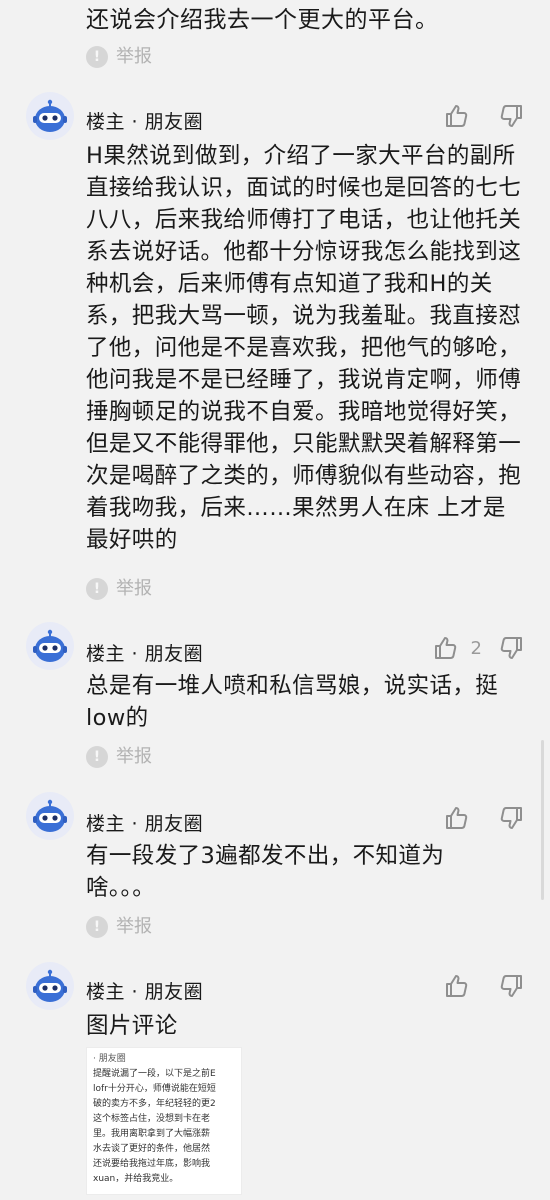 This screenshot has height=1200, width=550. I want to click on image-preview-line: 里。我用离职拿到了大幅涨薪, so click(152, 1134).